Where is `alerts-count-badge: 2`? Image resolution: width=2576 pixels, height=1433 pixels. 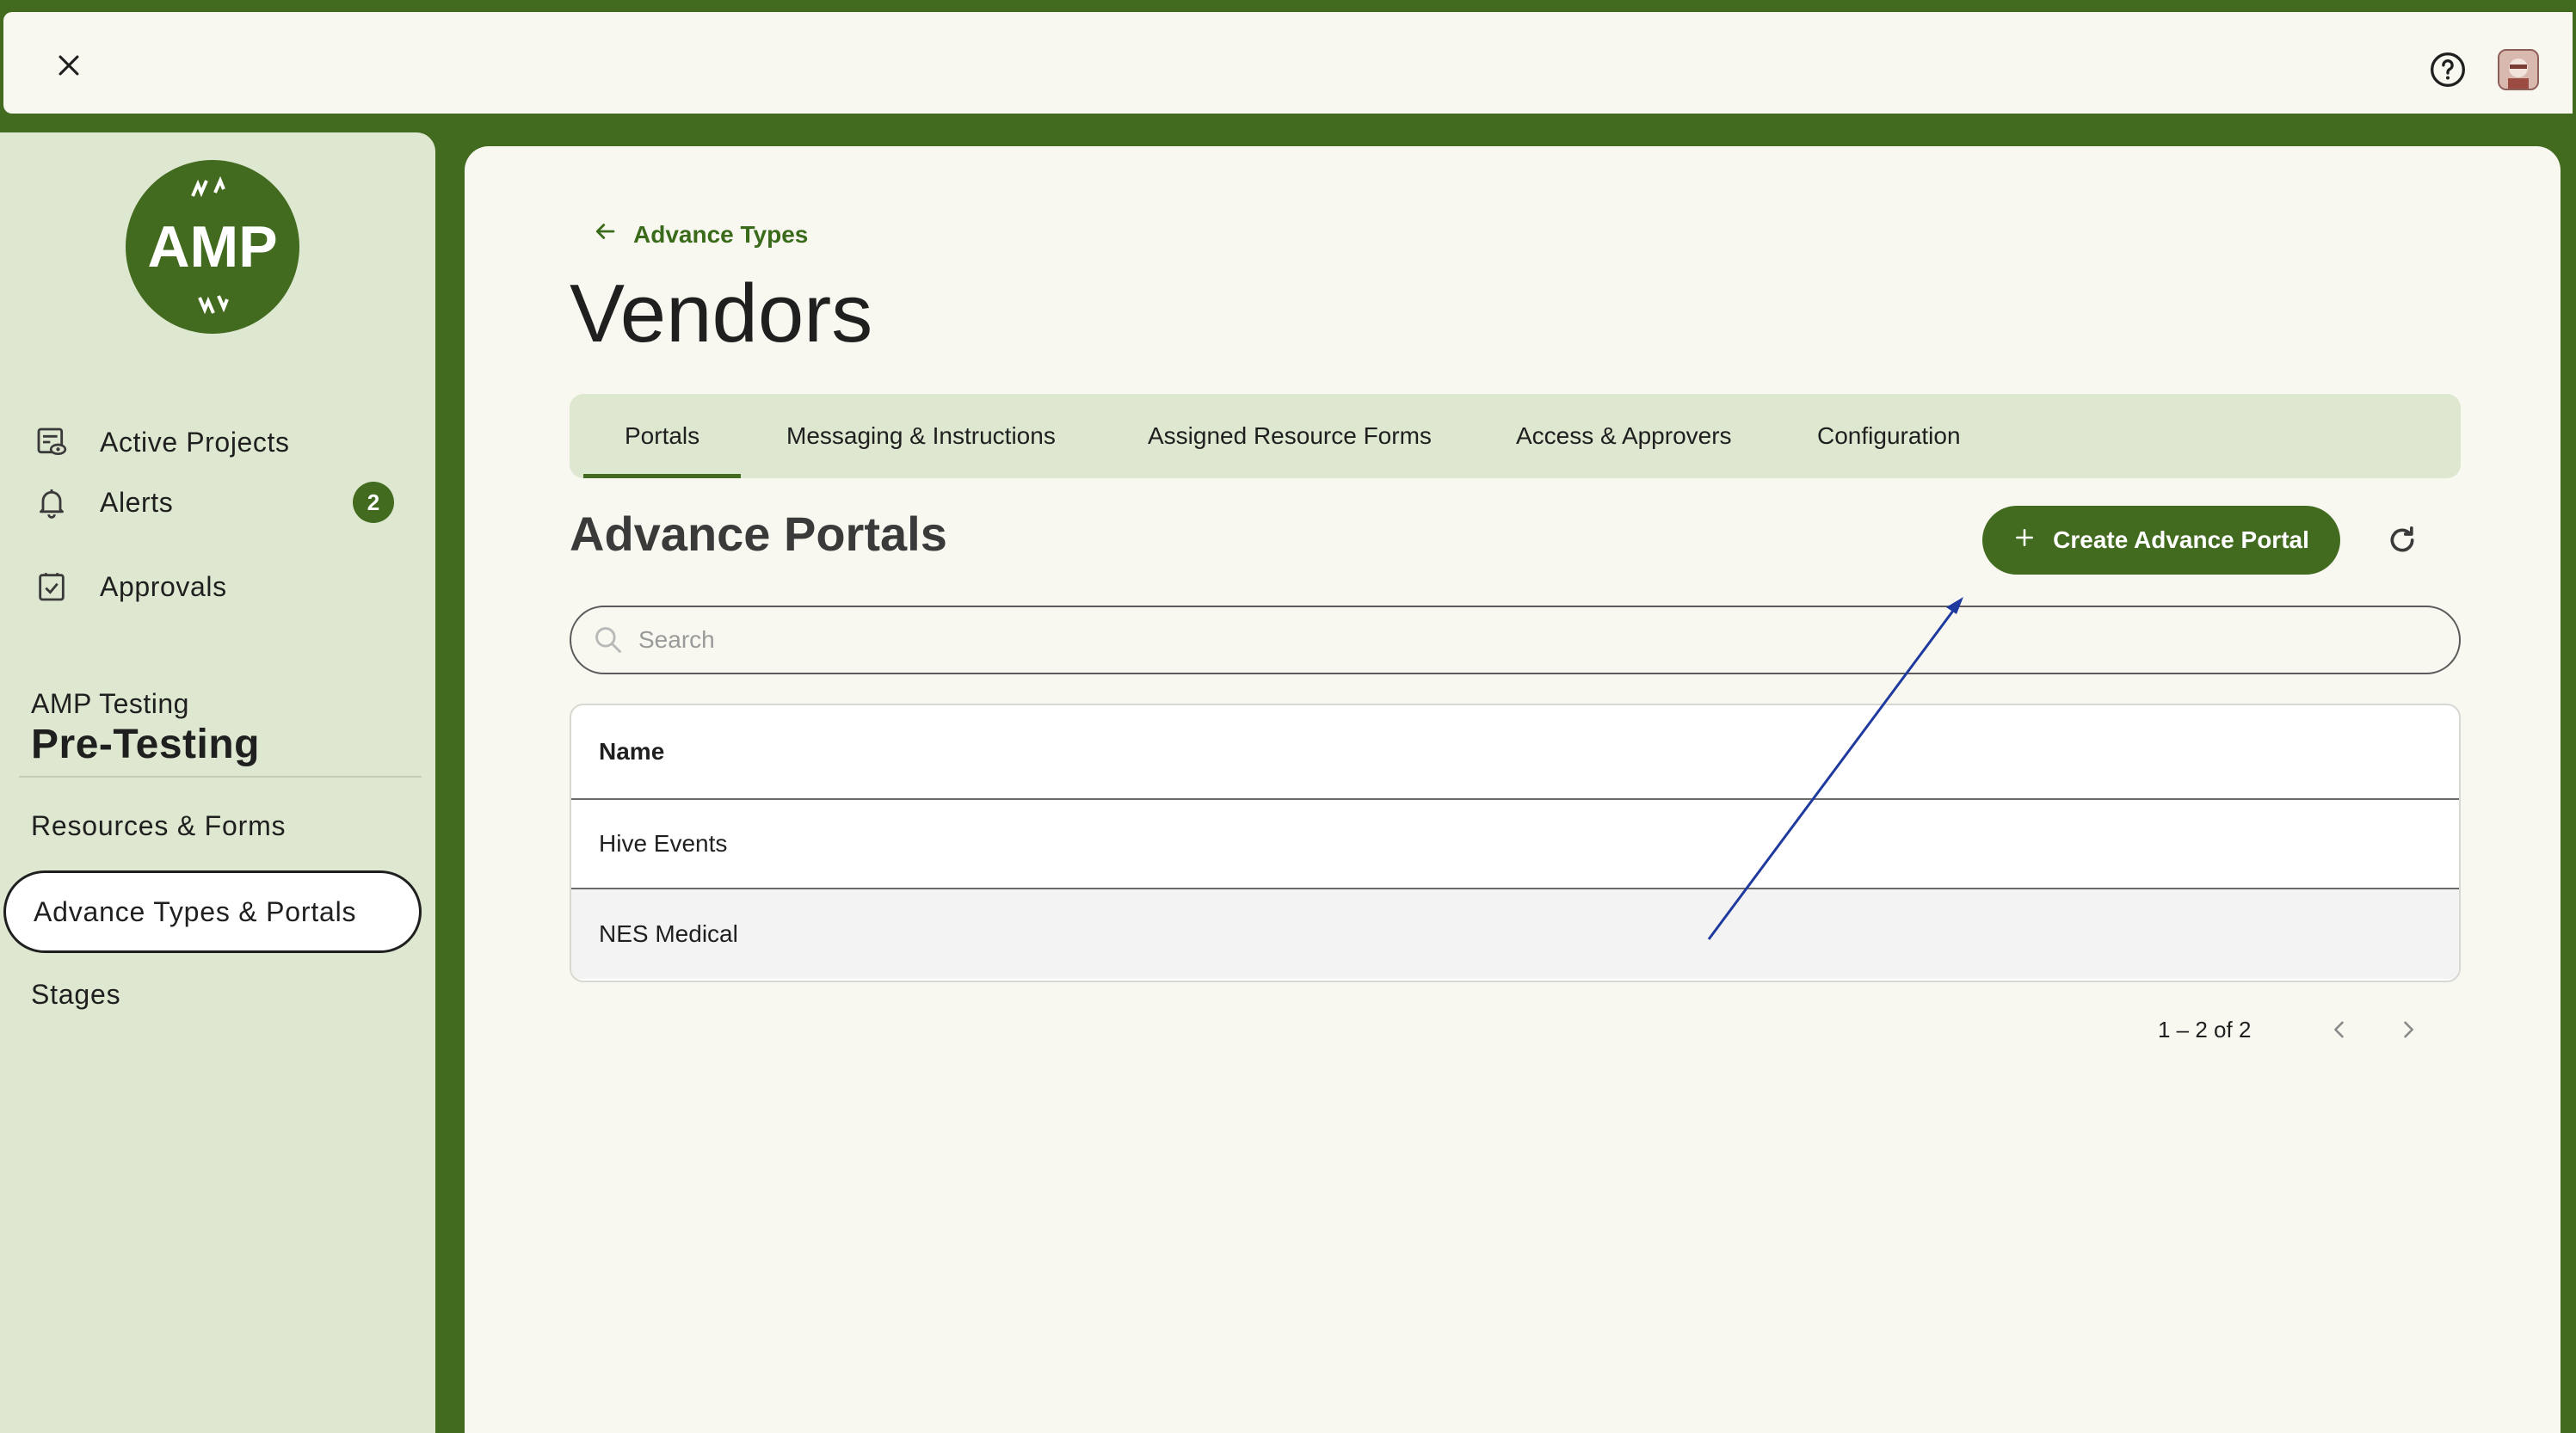 alerts-count-badge: 2 is located at coordinates (373, 502).